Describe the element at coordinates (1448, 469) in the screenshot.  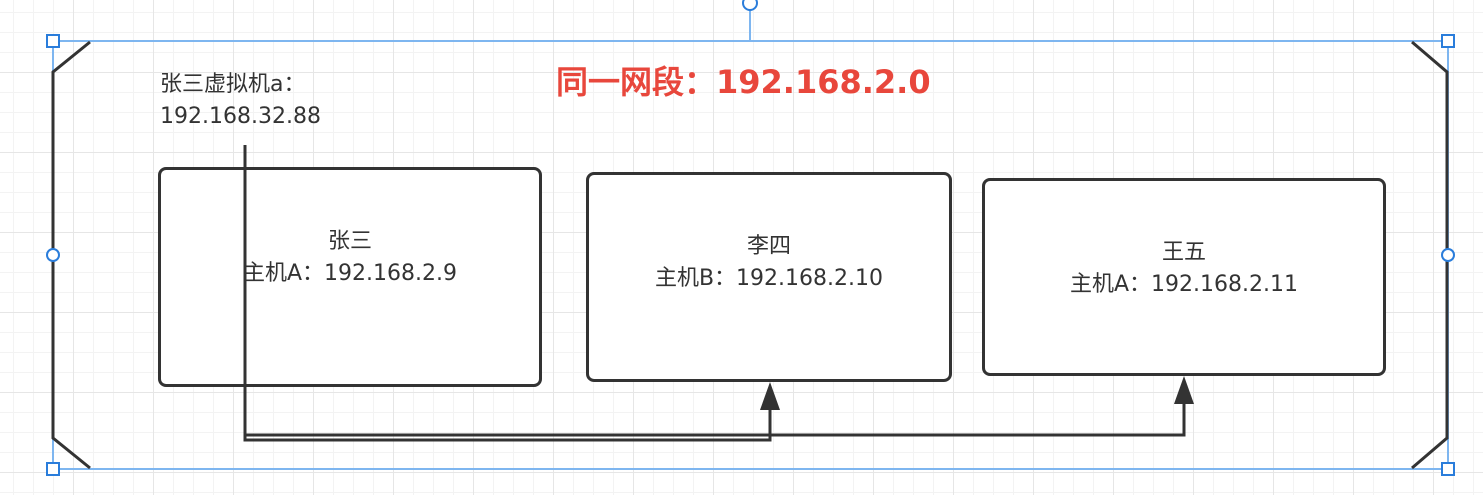
I see `resize-handle-bottom-right` at that location.